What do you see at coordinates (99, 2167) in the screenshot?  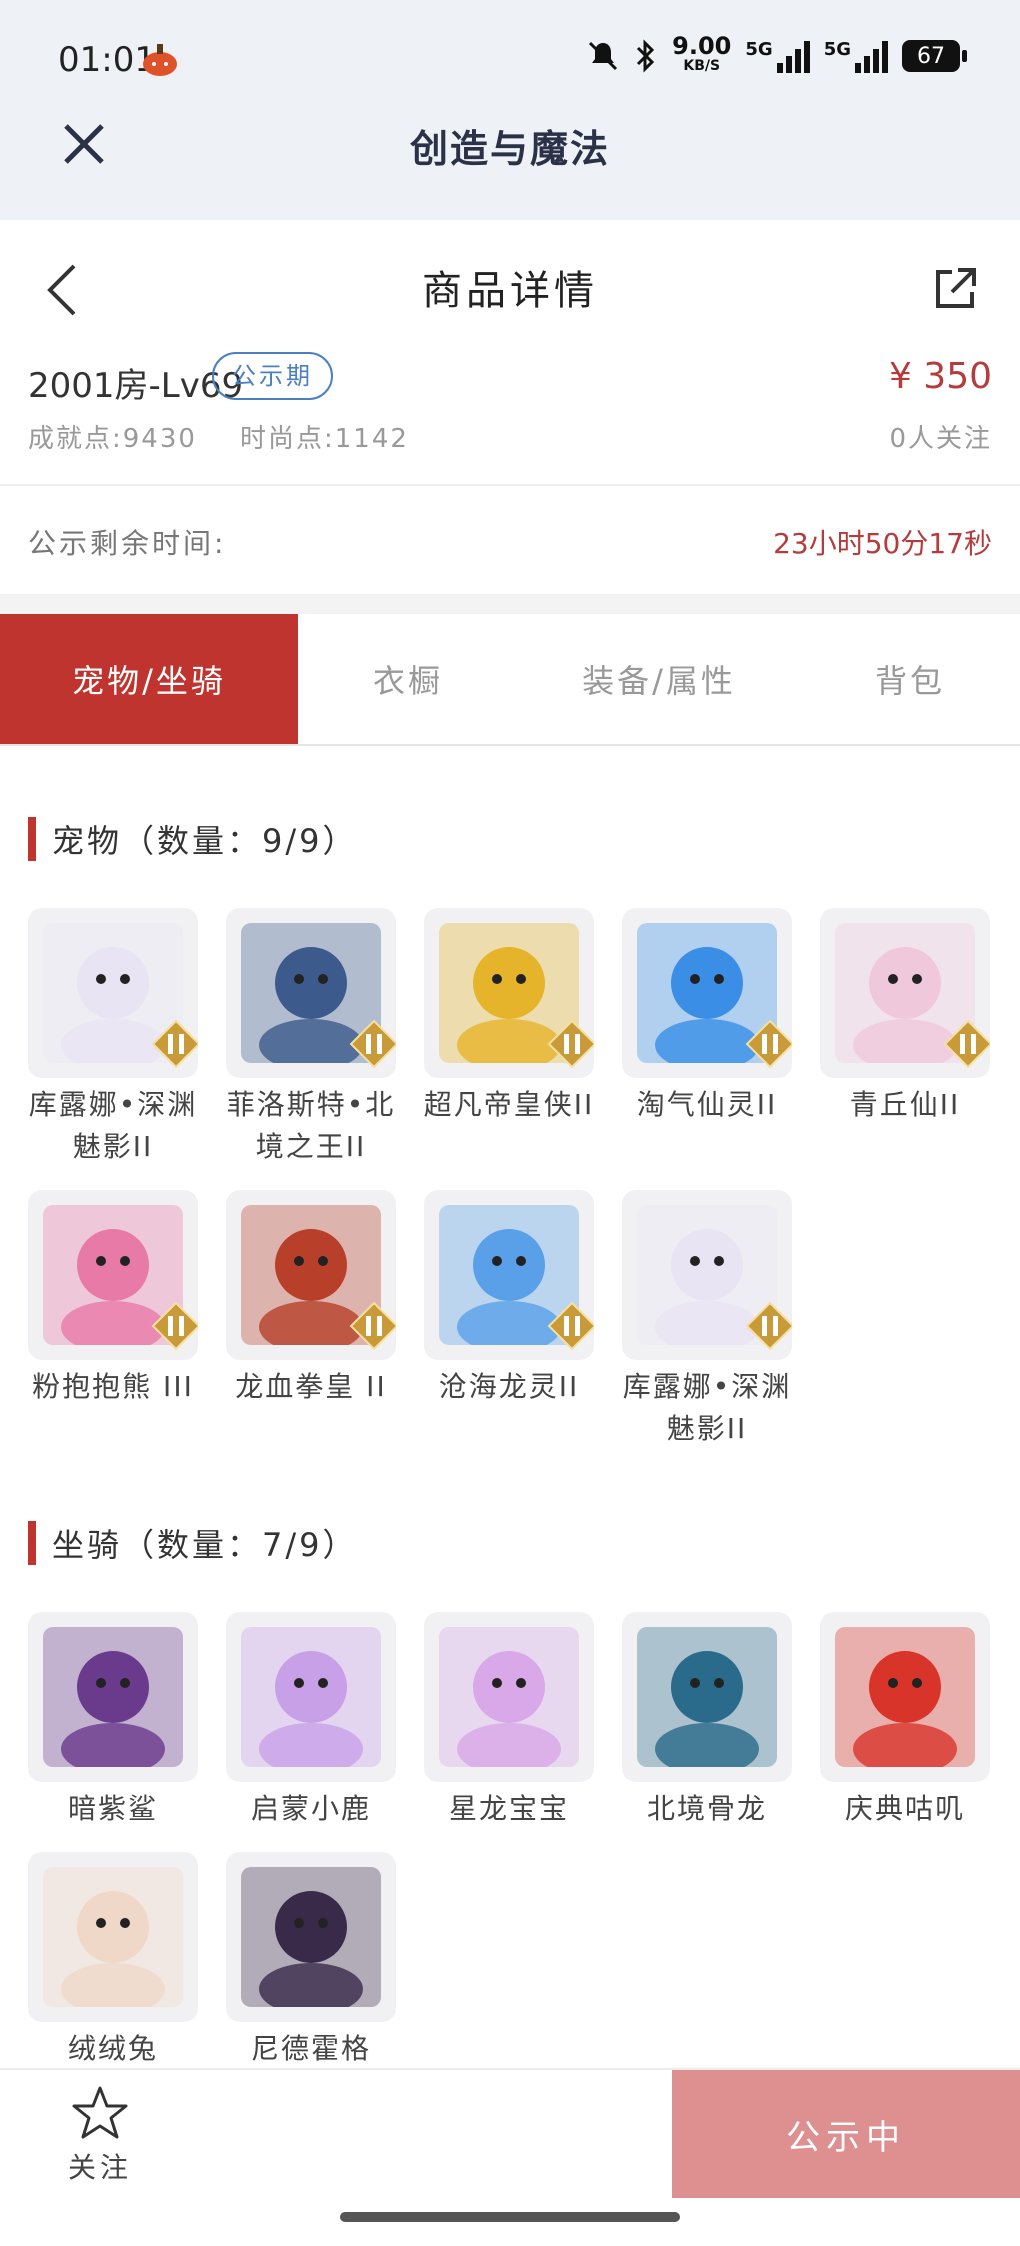 I see `follow-label: 关注` at bounding box center [99, 2167].